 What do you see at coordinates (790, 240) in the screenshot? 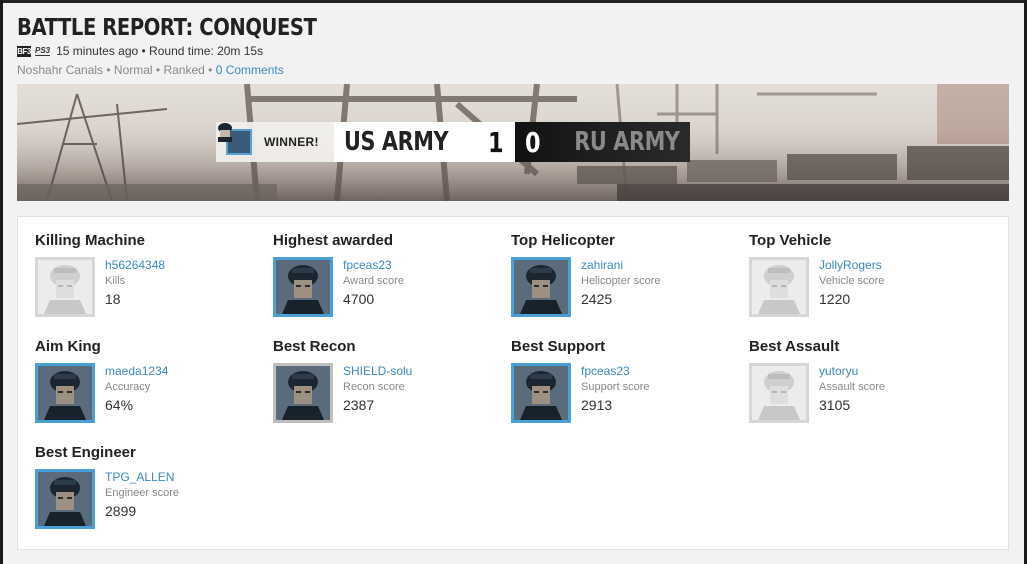
I see `award-title: Top Vehicle` at bounding box center [790, 240].